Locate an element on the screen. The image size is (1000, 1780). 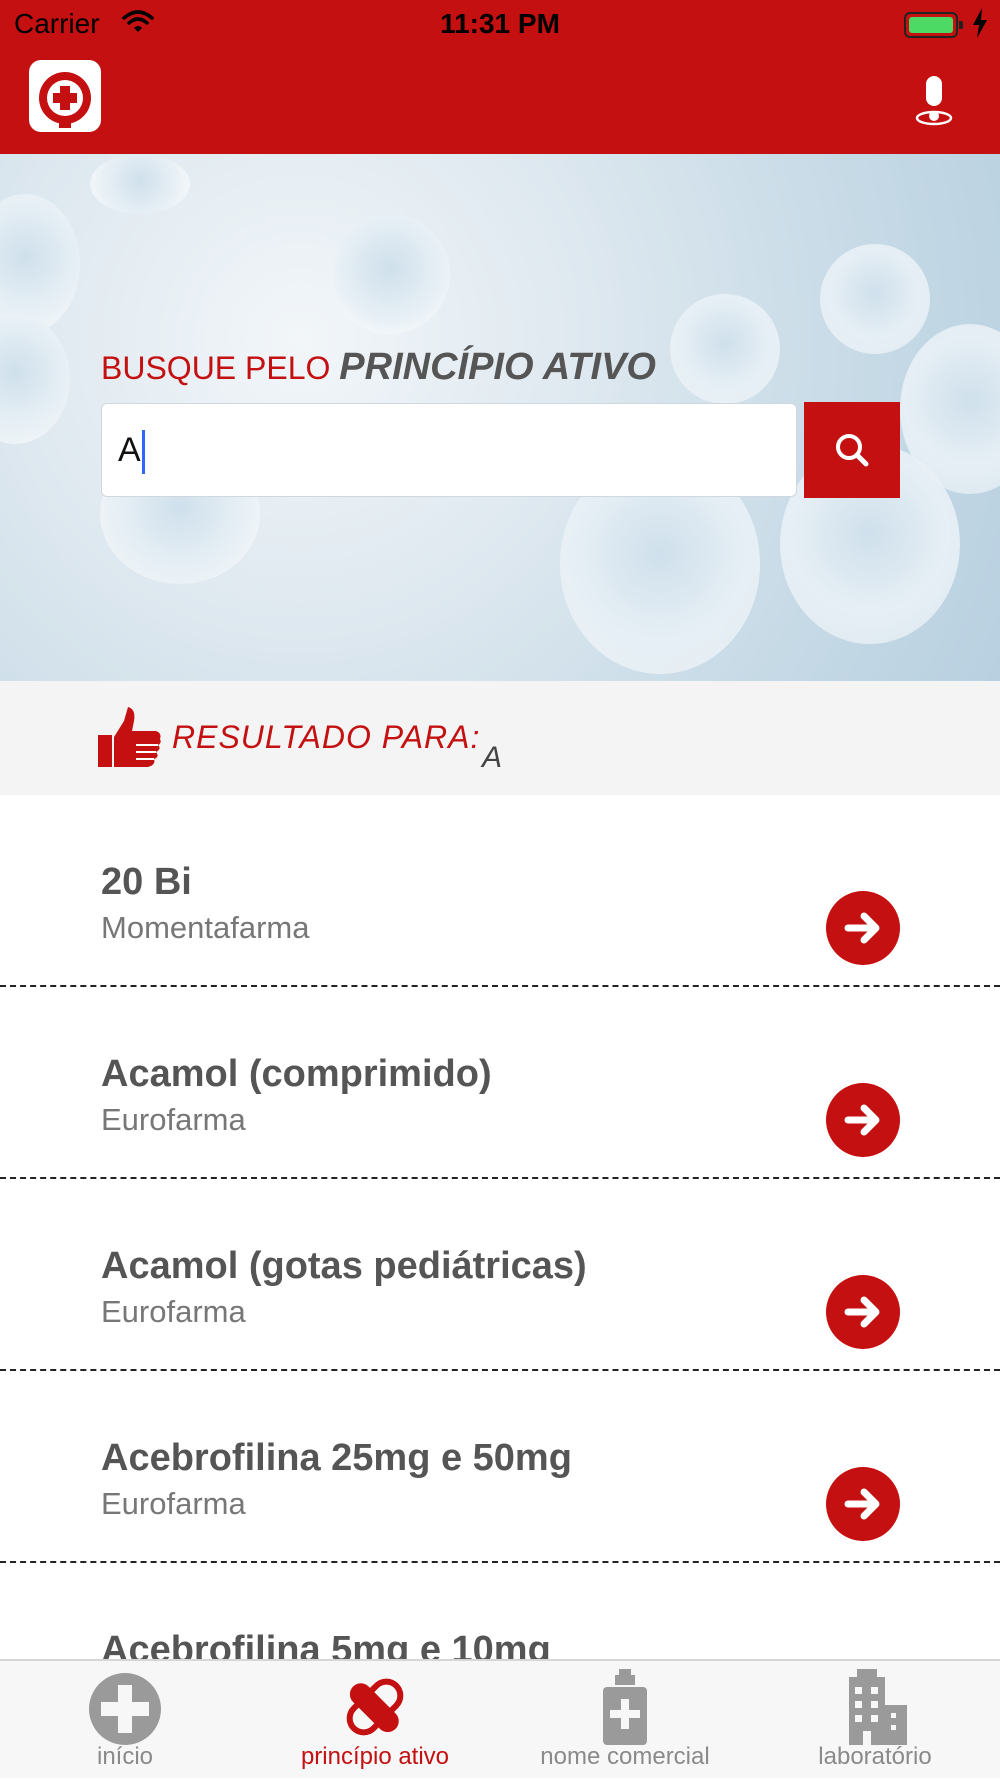
tab-principio-ativo: princípio ativo is located at coordinates (375, 1720).